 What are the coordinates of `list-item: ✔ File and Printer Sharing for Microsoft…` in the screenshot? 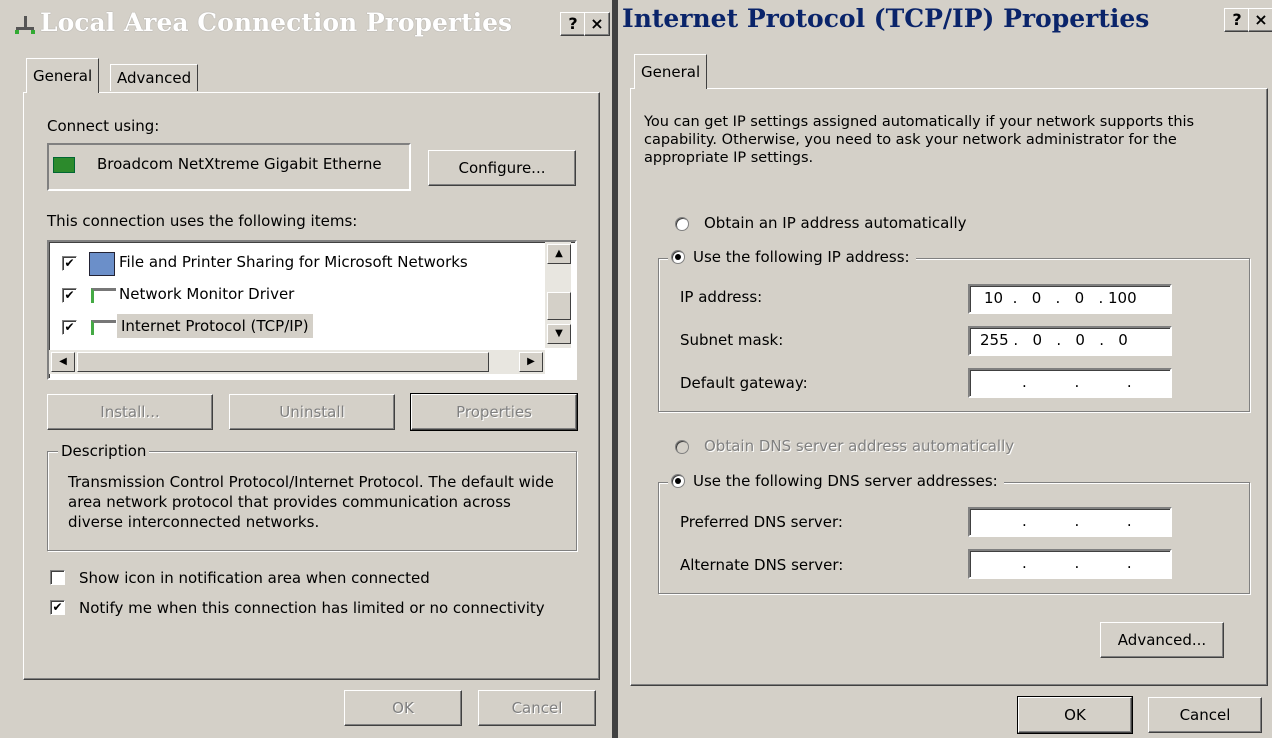 It's located at (294, 264).